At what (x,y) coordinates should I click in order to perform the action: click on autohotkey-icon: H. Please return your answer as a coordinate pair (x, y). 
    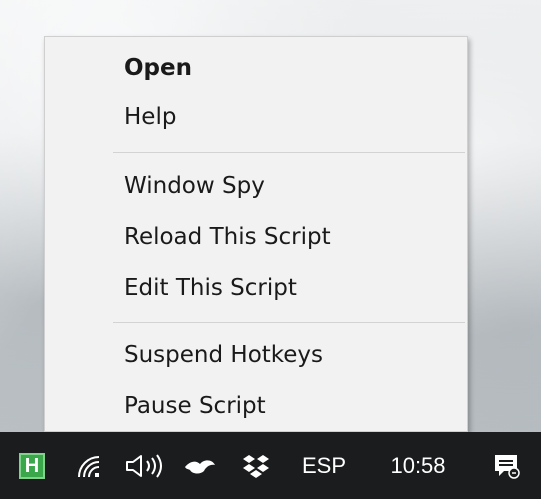
    Looking at the image, I should click on (32, 465).